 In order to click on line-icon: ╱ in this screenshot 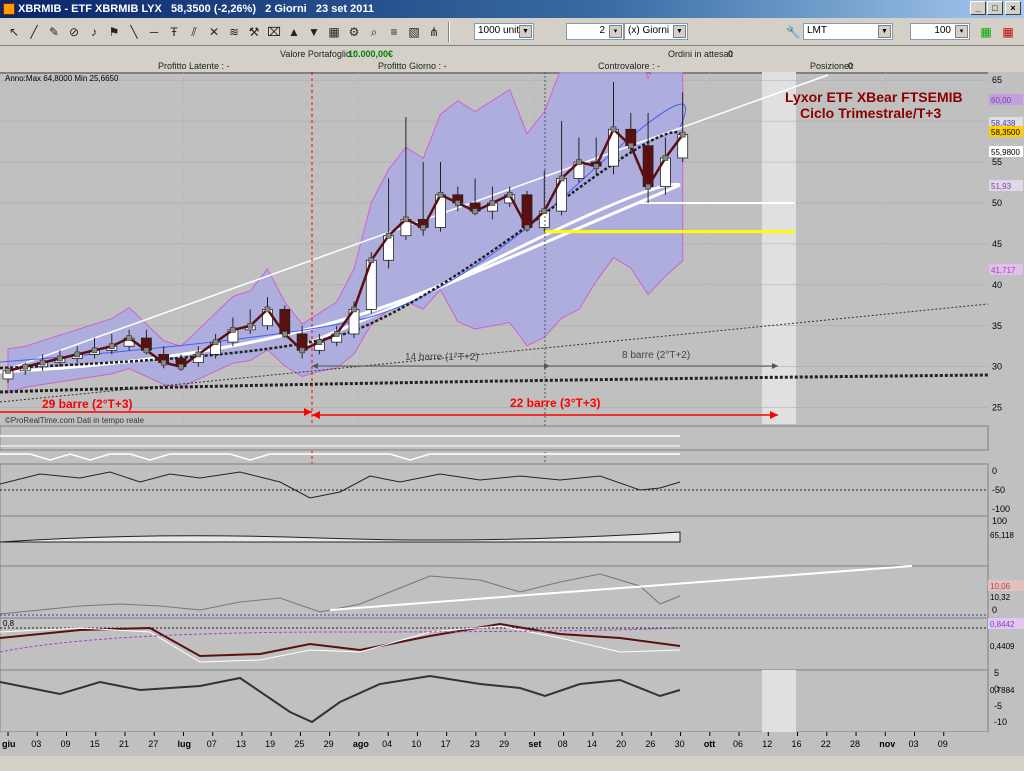, I will do `click(34, 32)`.